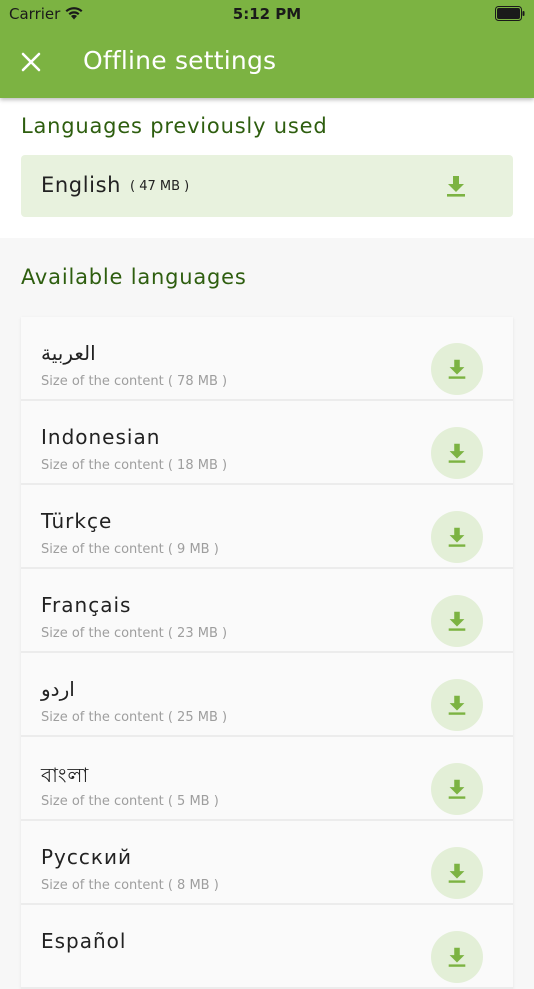 This screenshot has height=989, width=534. What do you see at coordinates (267, 611) in the screenshot?
I see `list-item: Français Size of the content ( 23 MB )` at bounding box center [267, 611].